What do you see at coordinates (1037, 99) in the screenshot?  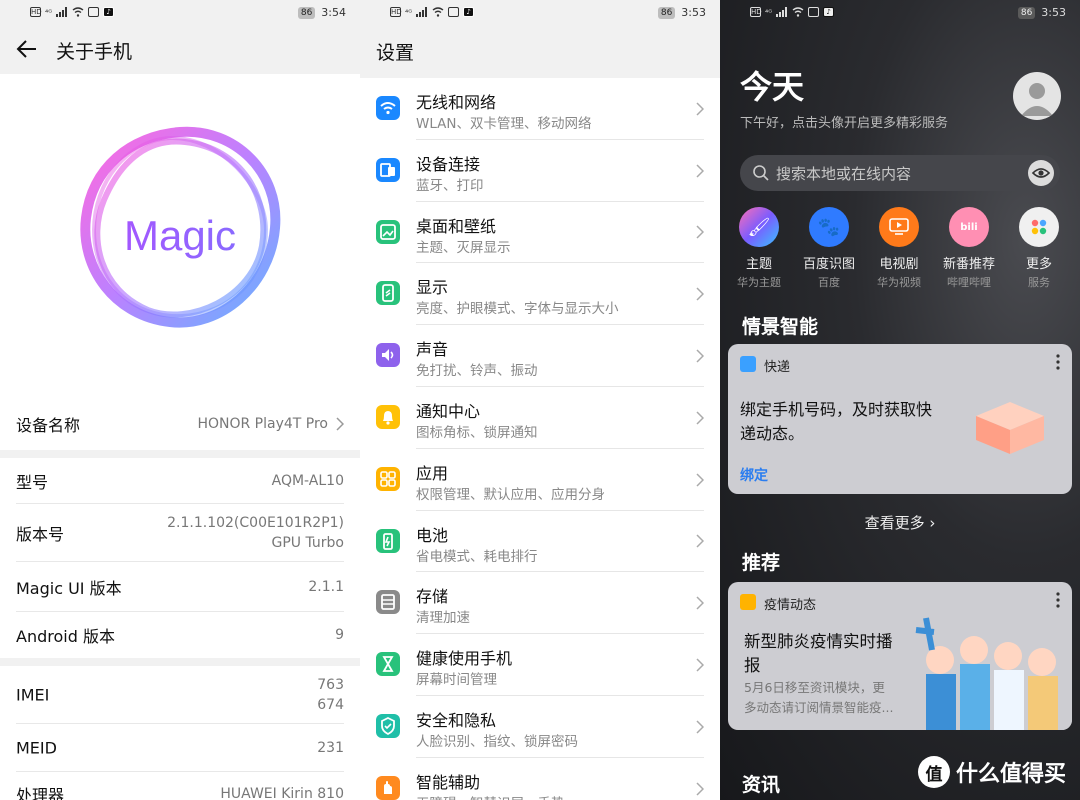 I see `user-avatar-icon` at bounding box center [1037, 99].